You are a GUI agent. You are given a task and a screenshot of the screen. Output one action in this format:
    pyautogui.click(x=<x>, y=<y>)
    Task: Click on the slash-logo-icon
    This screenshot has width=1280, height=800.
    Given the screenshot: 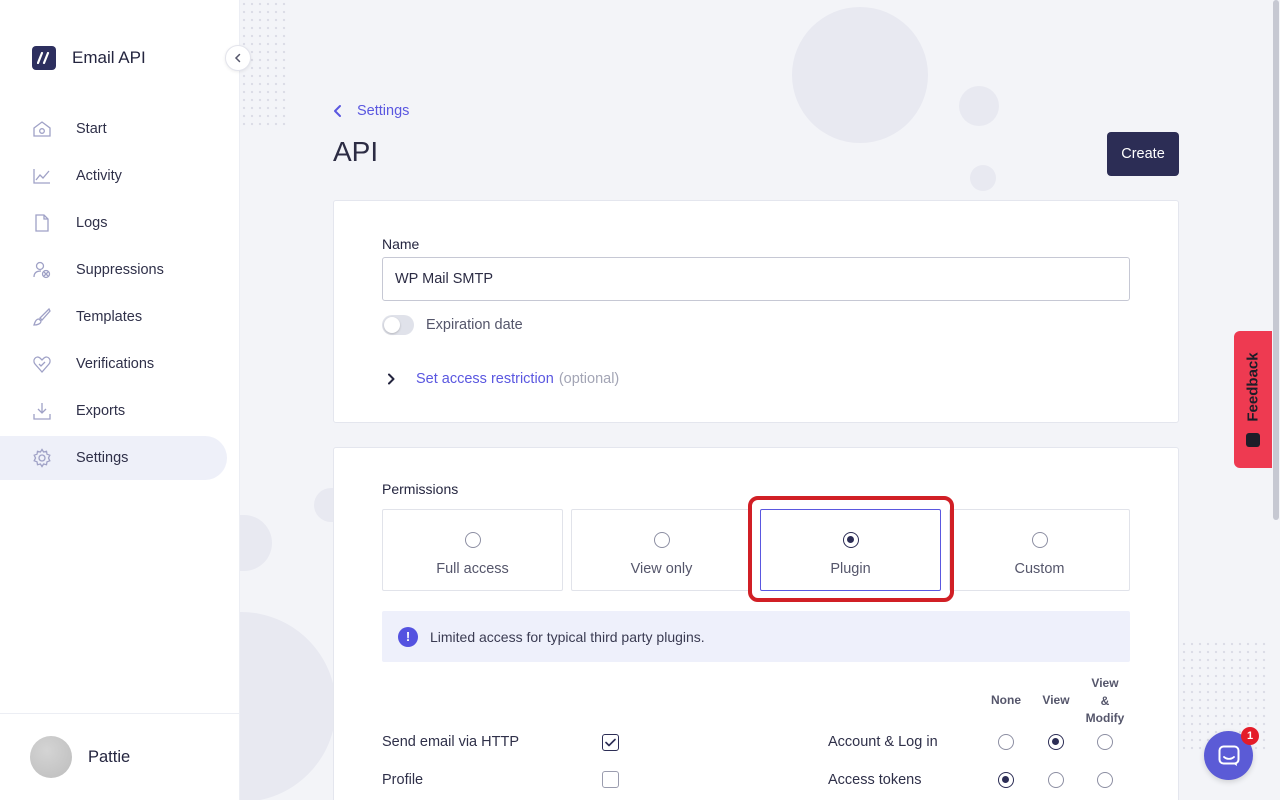 What is the action you would take?
    pyautogui.click(x=44, y=58)
    